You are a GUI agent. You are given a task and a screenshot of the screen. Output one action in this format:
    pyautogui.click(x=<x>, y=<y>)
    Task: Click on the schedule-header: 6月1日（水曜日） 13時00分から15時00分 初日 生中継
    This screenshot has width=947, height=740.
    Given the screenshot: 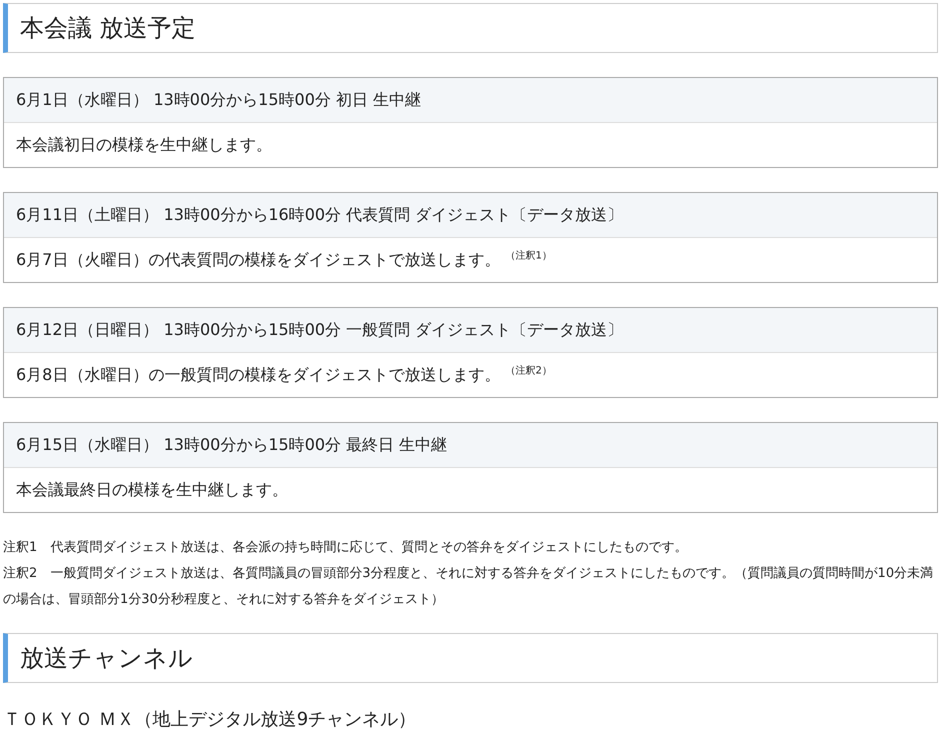 What is the action you would take?
    pyautogui.click(x=470, y=100)
    